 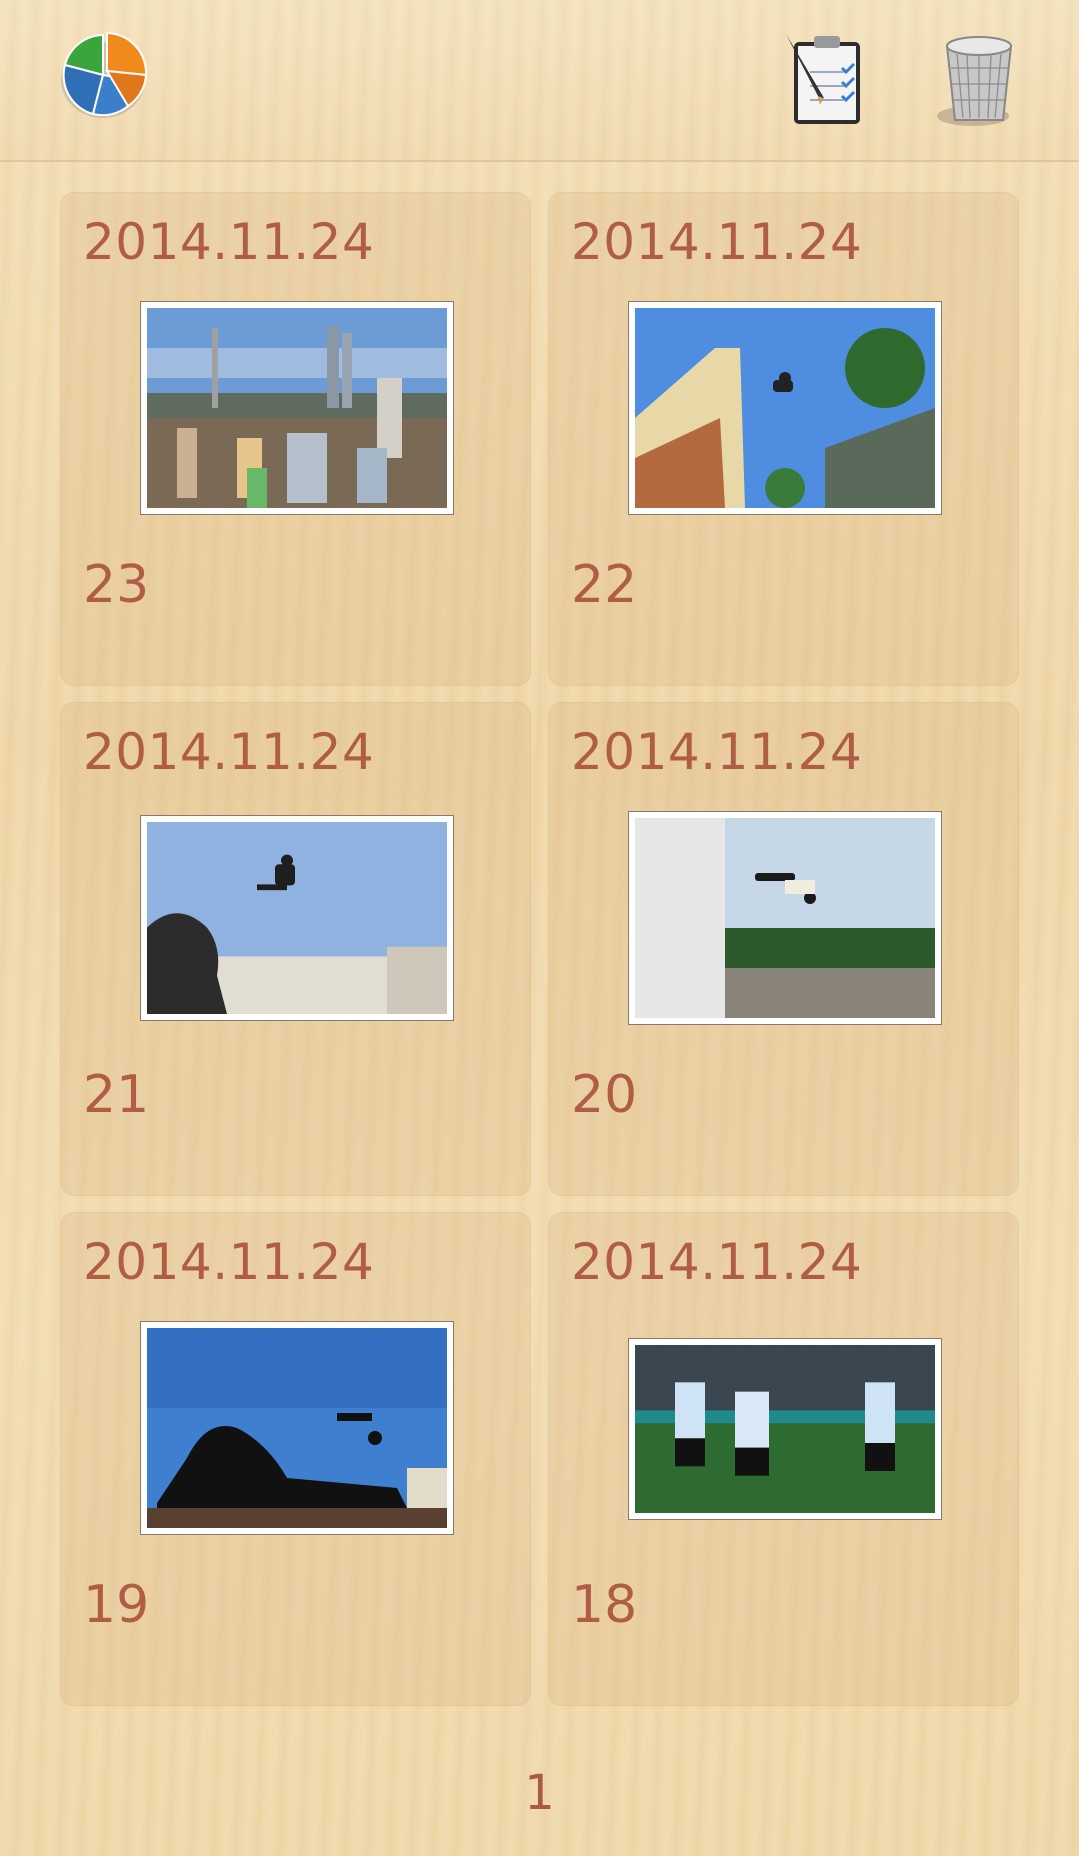 I want to click on card-count: 18, so click(x=604, y=1605).